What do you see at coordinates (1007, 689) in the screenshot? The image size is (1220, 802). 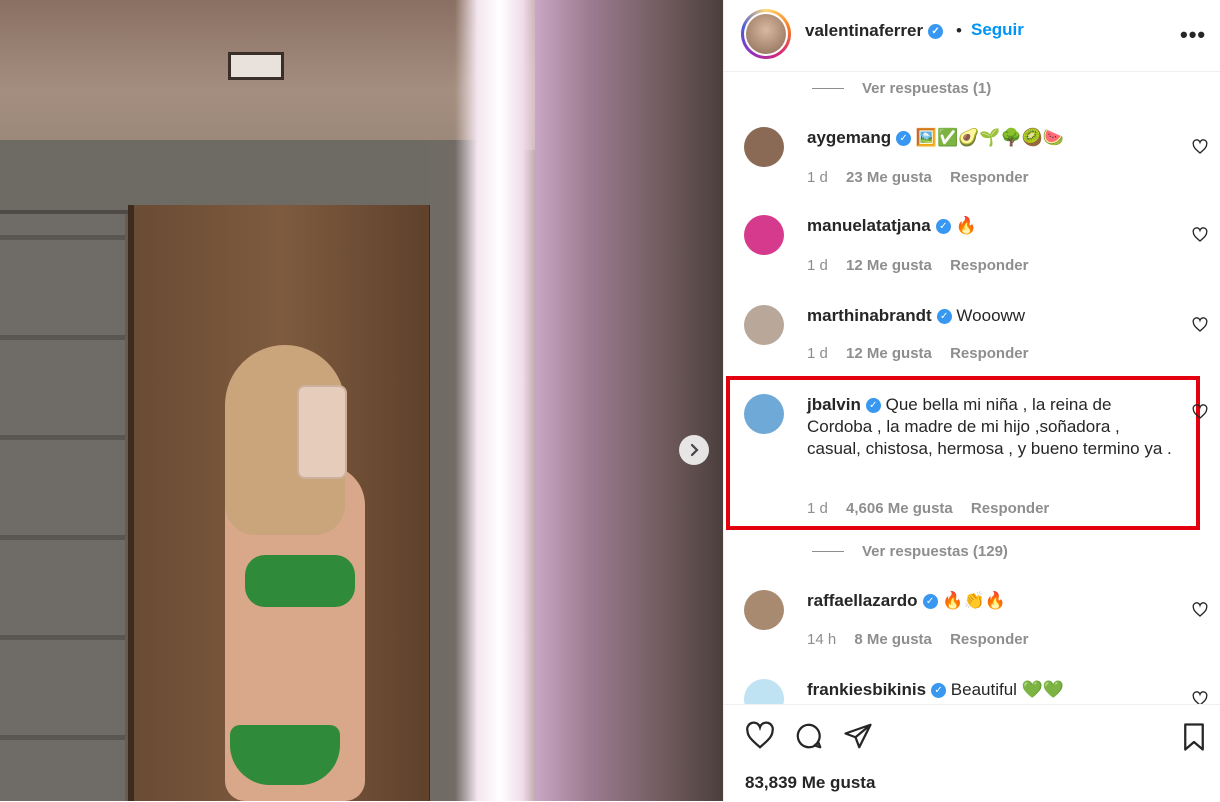 I see `comment-body: Beautiful 💚💚` at bounding box center [1007, 689].